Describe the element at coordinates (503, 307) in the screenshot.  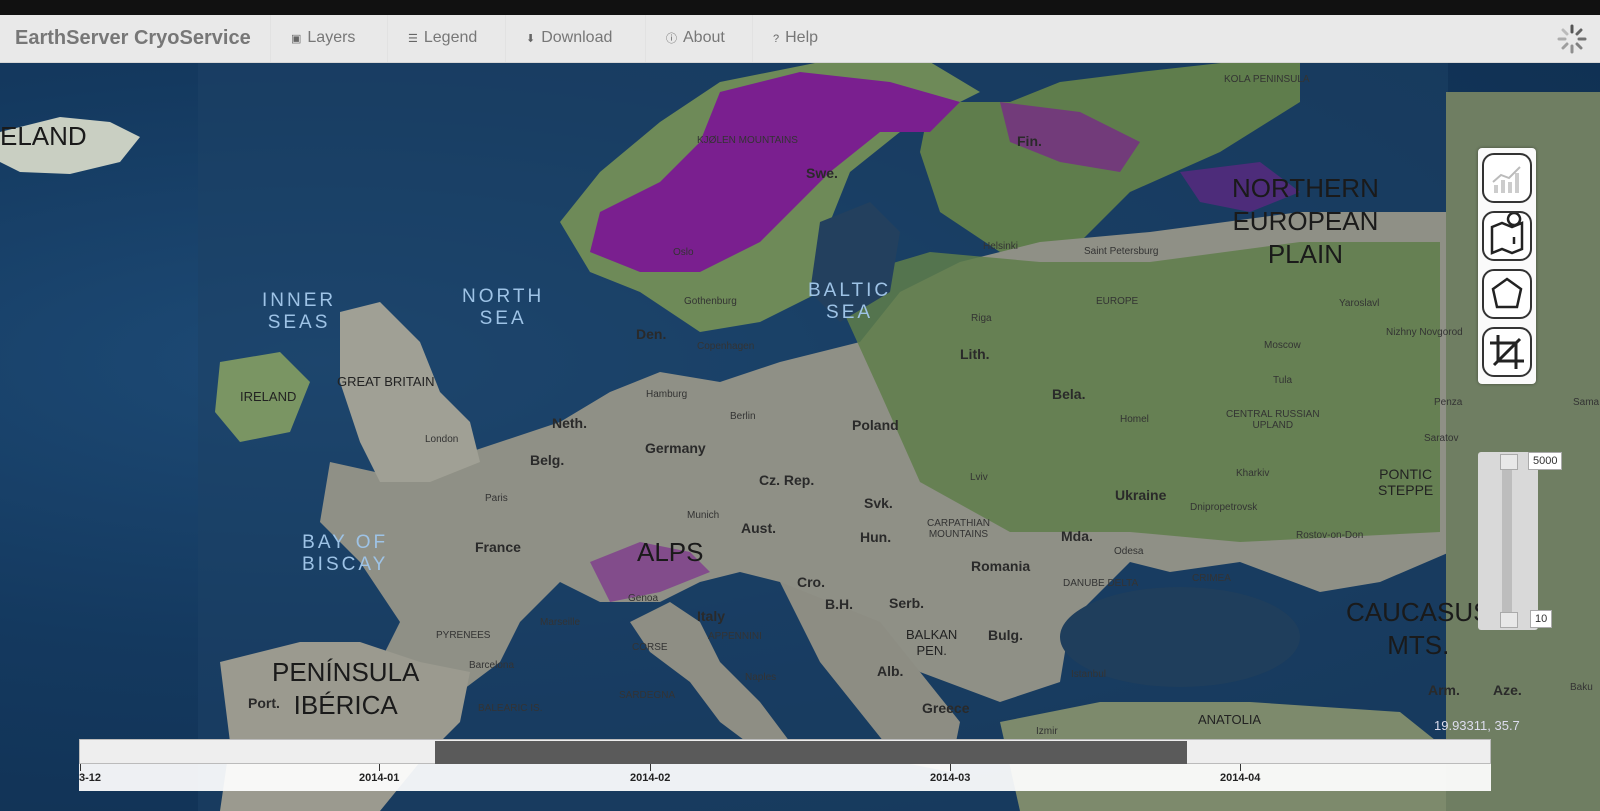
I see `label-north-sea: NORTH SEA` at that location.